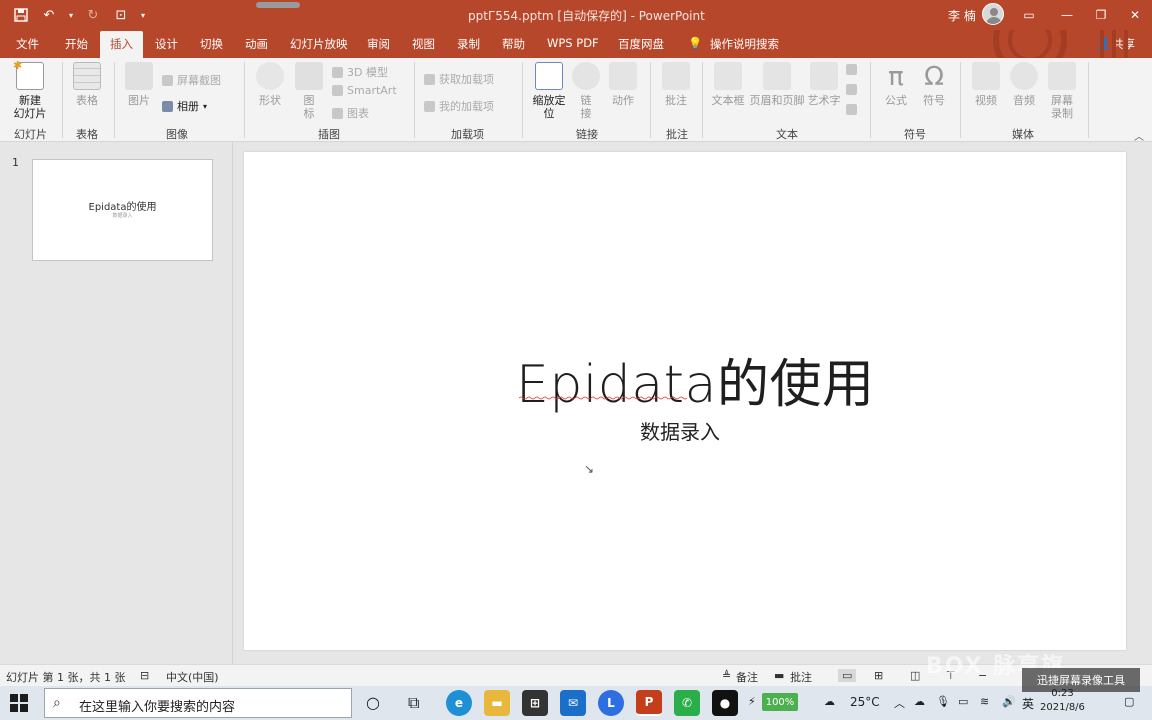 This screenshot has width=1152, height=720. I want to click on tab-record: 录制, so click(468, 44).